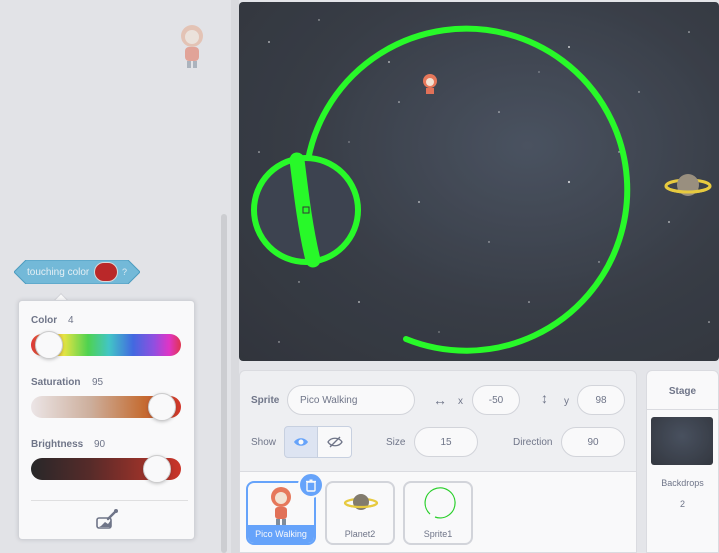 The image size is (719, 553). What do you see at coordinates (544, 398) in the screenshot?
I see `y-arrows-icon: ↕` at bounding box center [544, 398].